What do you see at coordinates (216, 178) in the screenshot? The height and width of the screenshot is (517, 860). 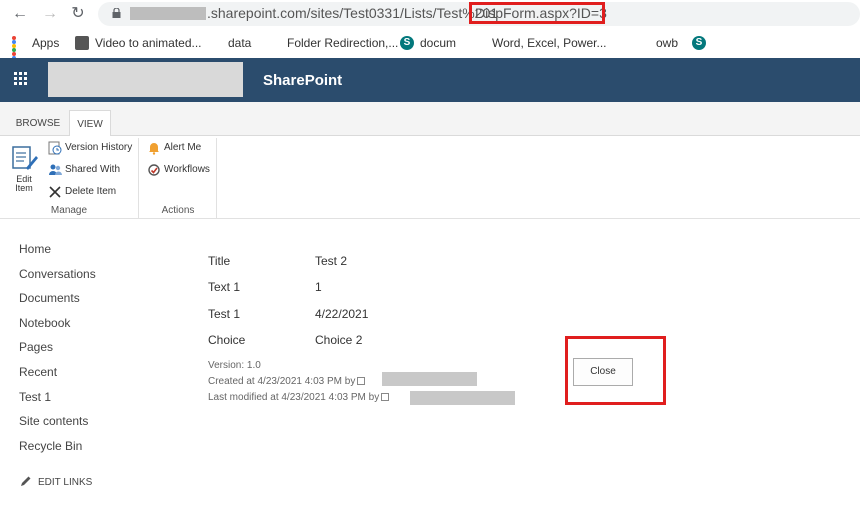 I see `ribbon-divider` at bounding box center [216, 178].